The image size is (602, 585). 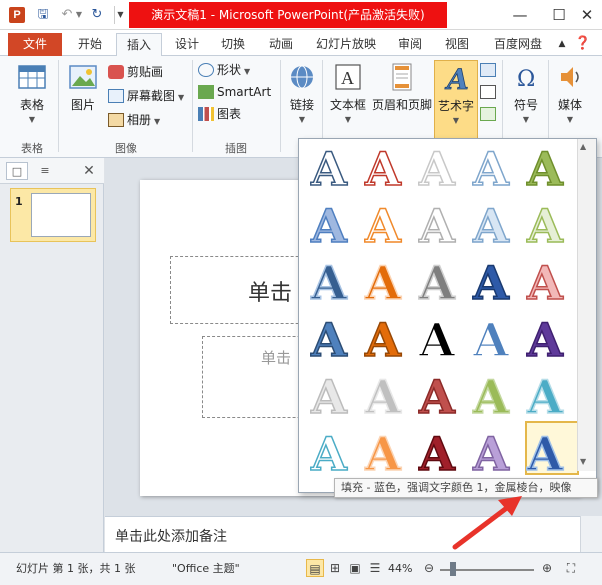 What do you see at coordinates (135, 72) in the screenshot?
I see `clipart-button: 剪贴画` at bounding box center [135, 72].